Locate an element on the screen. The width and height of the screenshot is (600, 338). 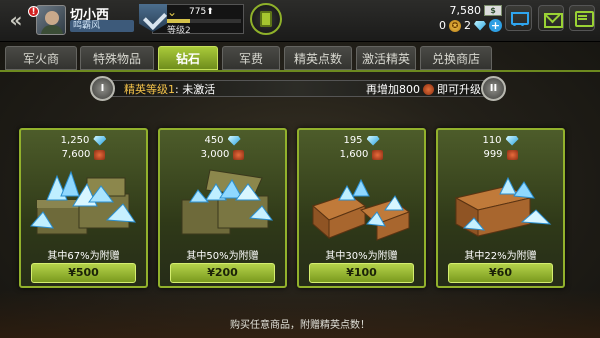
tab-arms-dealer: 军火商 is located at coordinates (41, 58).